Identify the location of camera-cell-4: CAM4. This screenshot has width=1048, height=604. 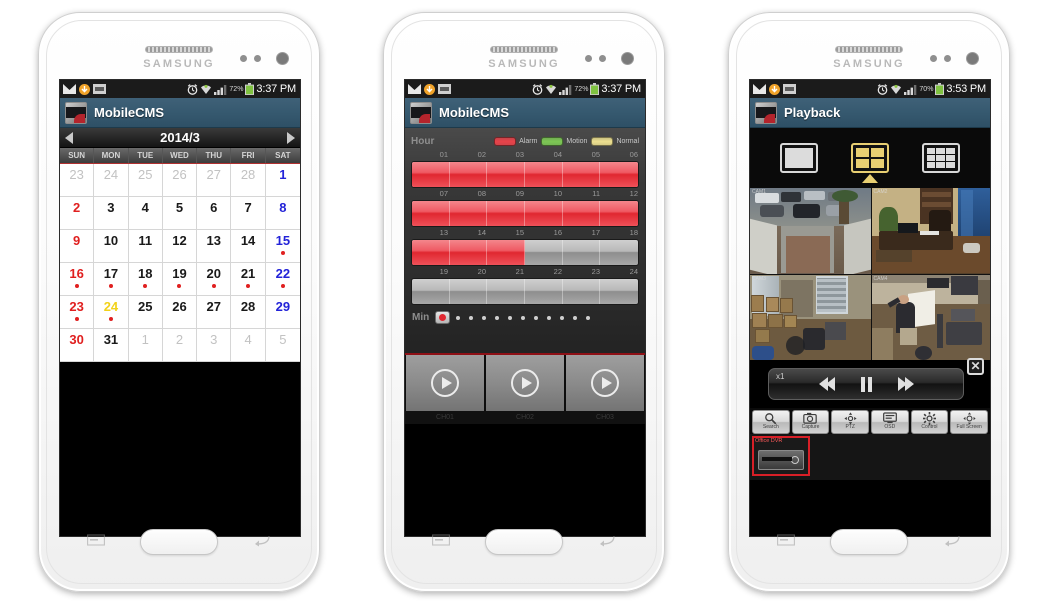
(930, 317).